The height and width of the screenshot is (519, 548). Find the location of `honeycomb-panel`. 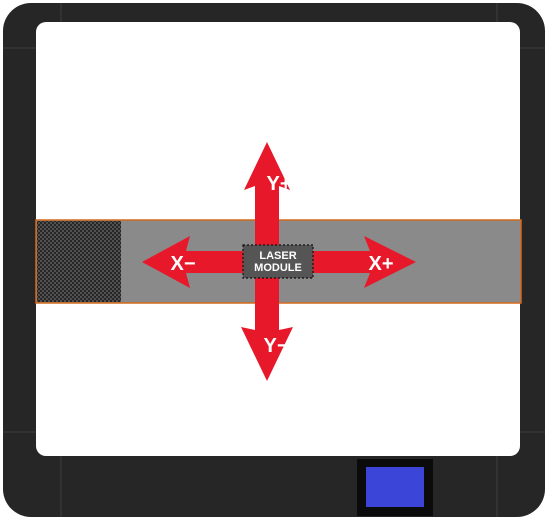

honeycomb-panel is located at coordinates (79, 261).